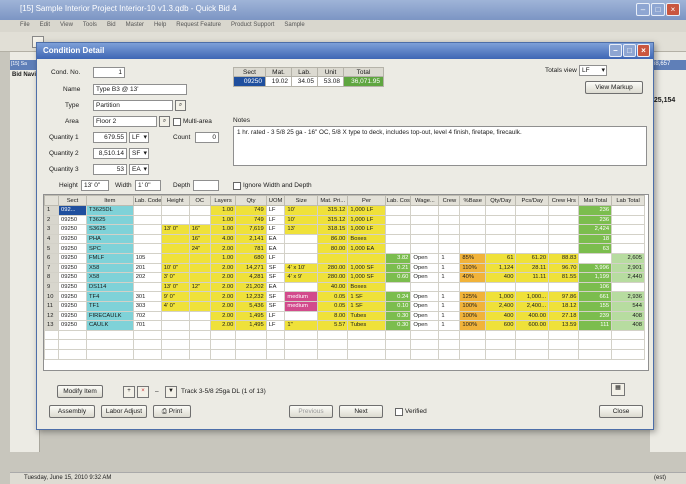  I want to click on grid-cell-item: SPC, so click(110, 248).